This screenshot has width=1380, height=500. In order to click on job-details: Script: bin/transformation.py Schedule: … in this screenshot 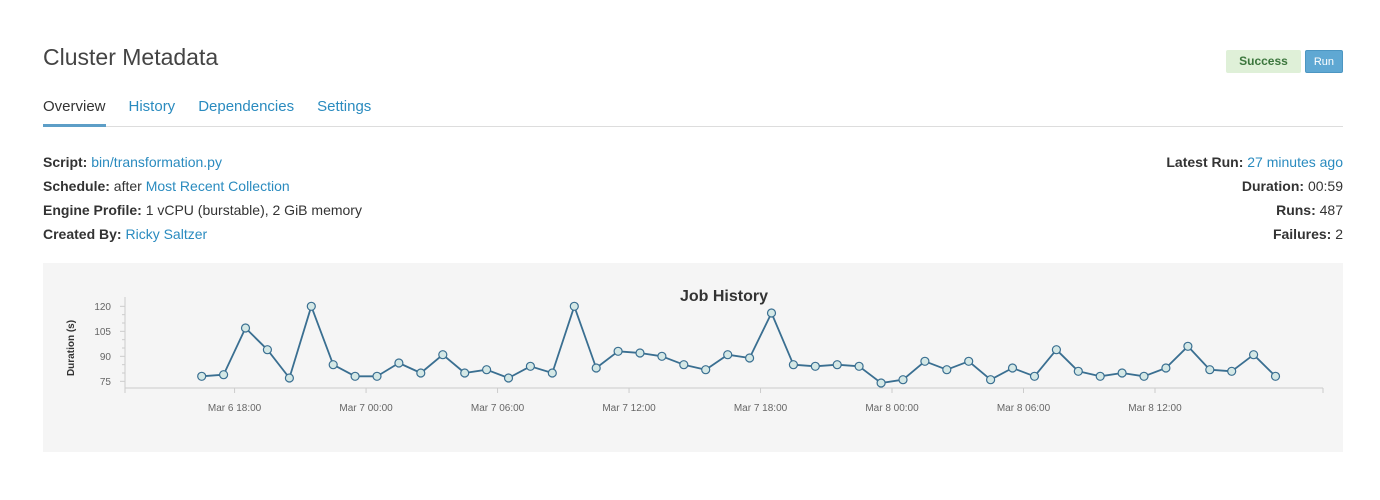, I will do `click(202, 198)`.